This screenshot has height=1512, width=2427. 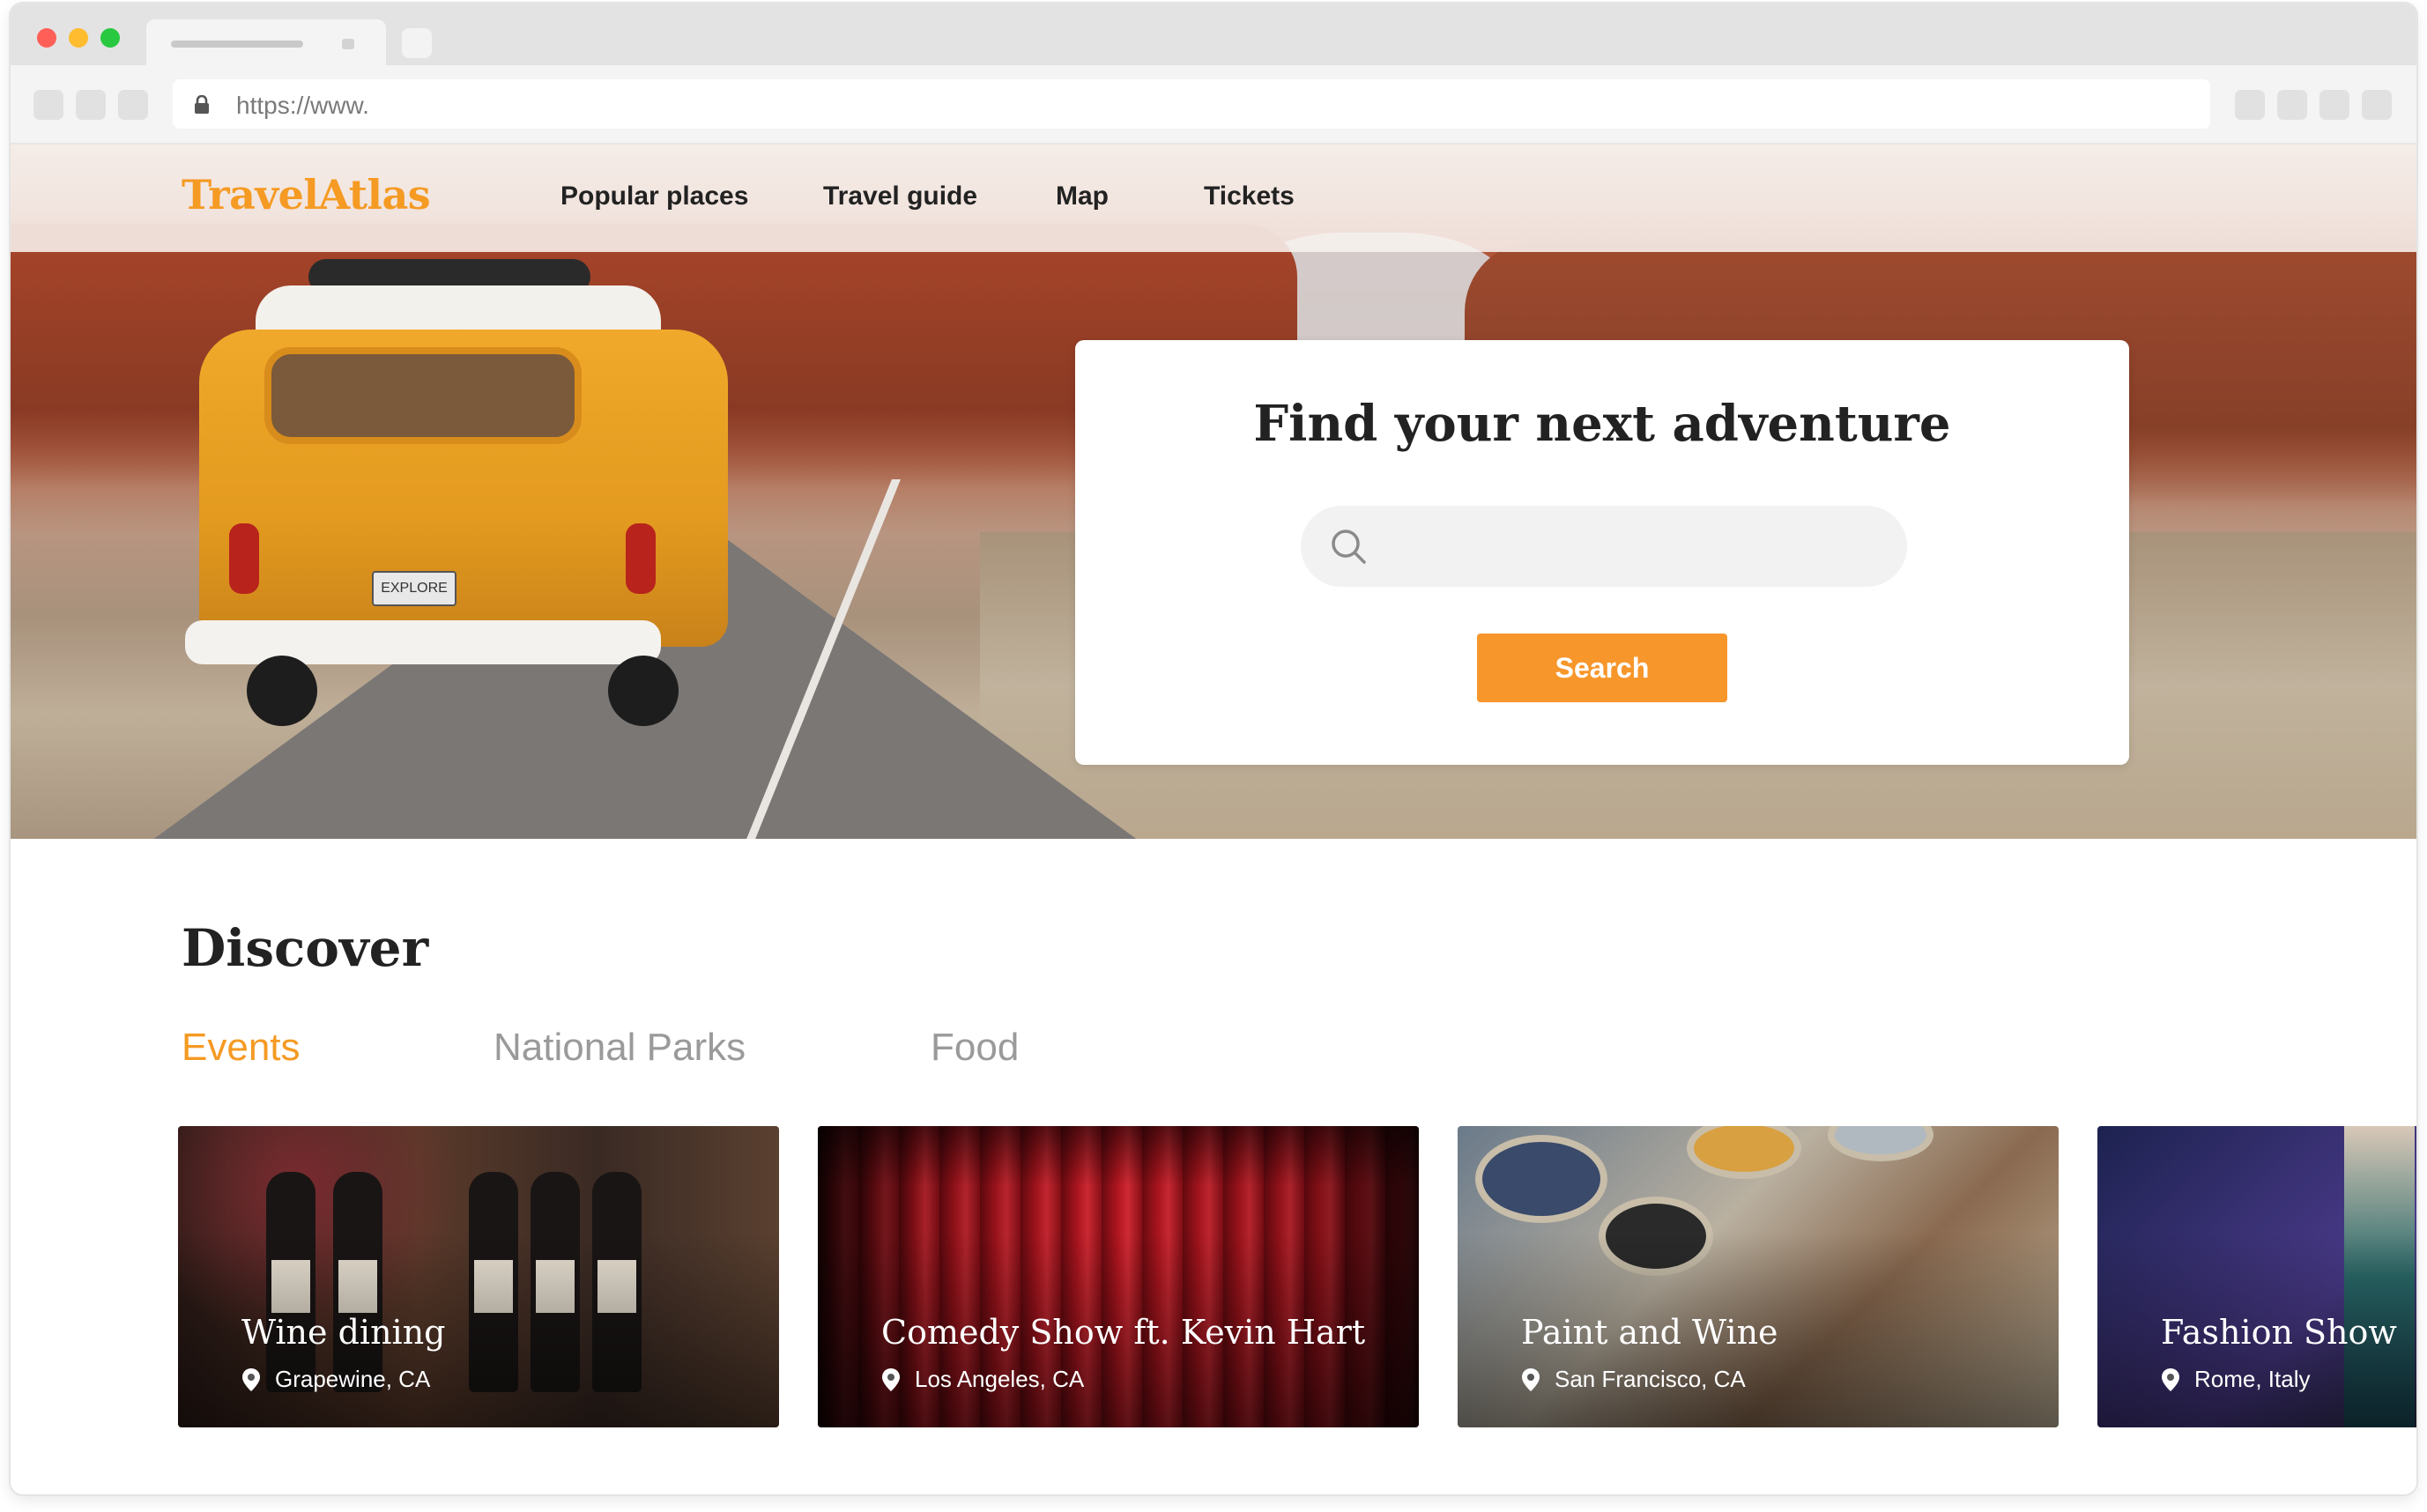 I want to click on menu-button, so click(x=2377, y=105).